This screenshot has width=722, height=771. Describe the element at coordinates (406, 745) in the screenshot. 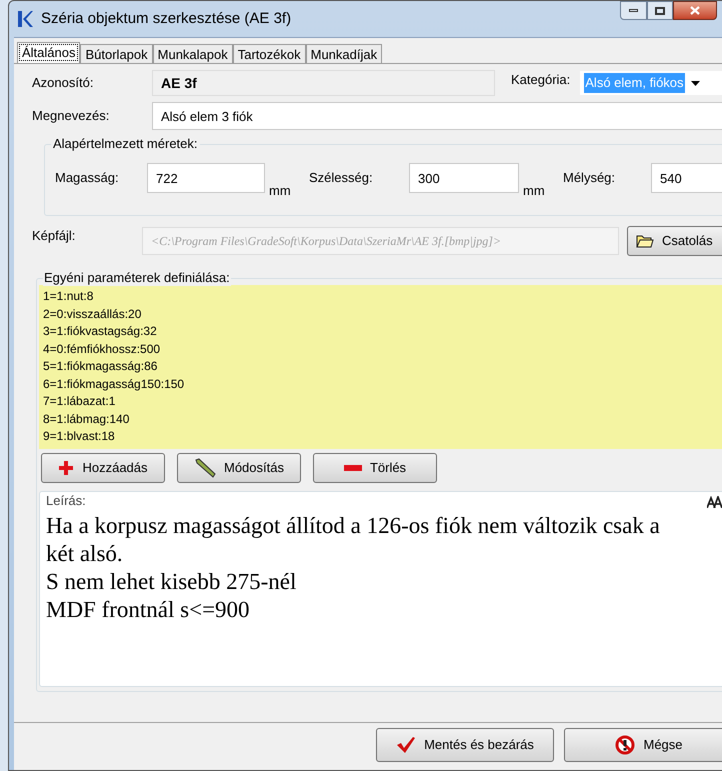

I see `checkmark-icon` at that location.